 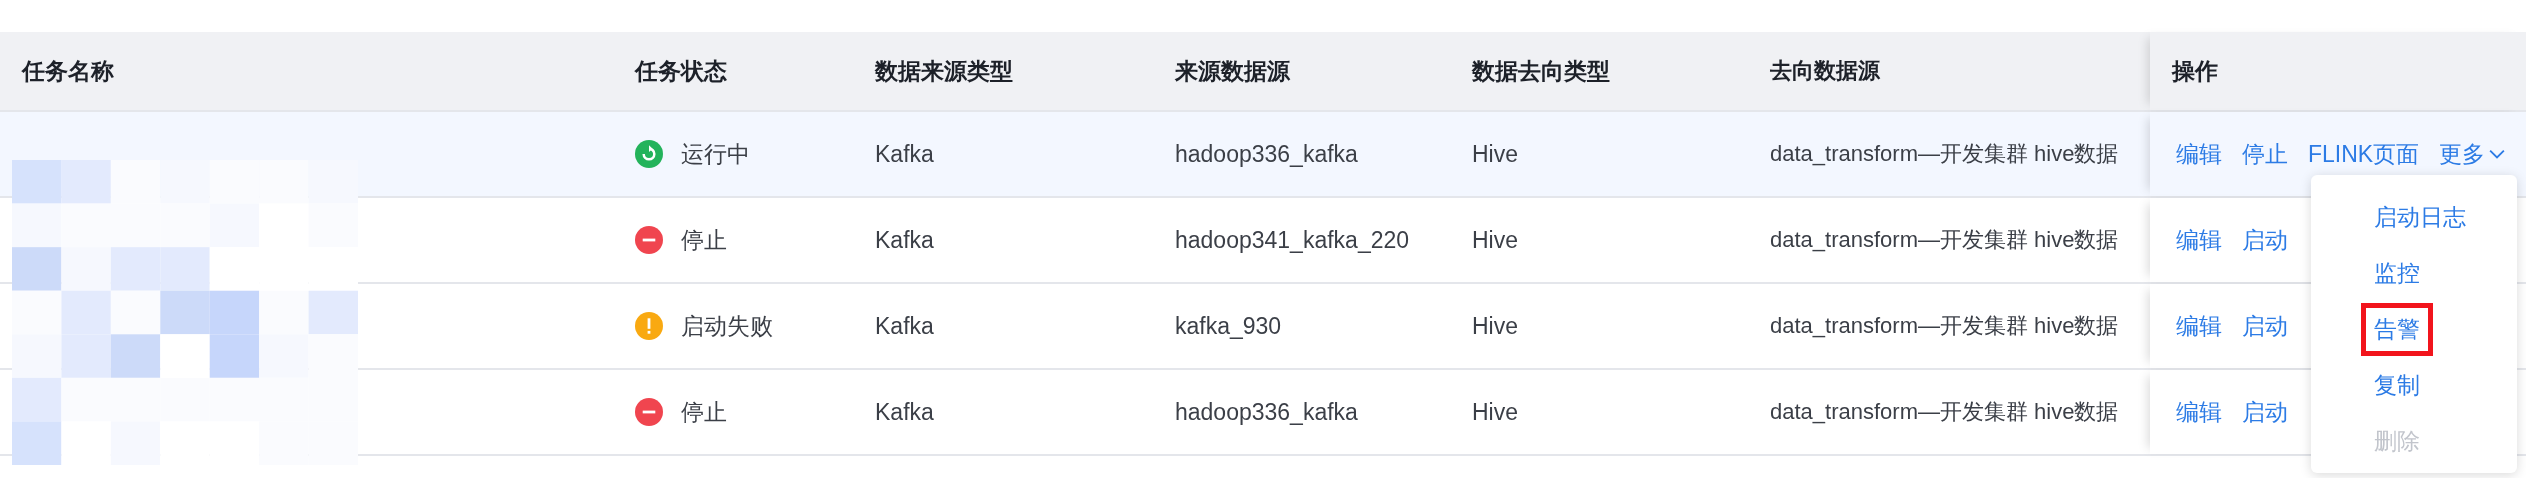 I want to click on status-label: 运行中, so click(x=715, y=154).